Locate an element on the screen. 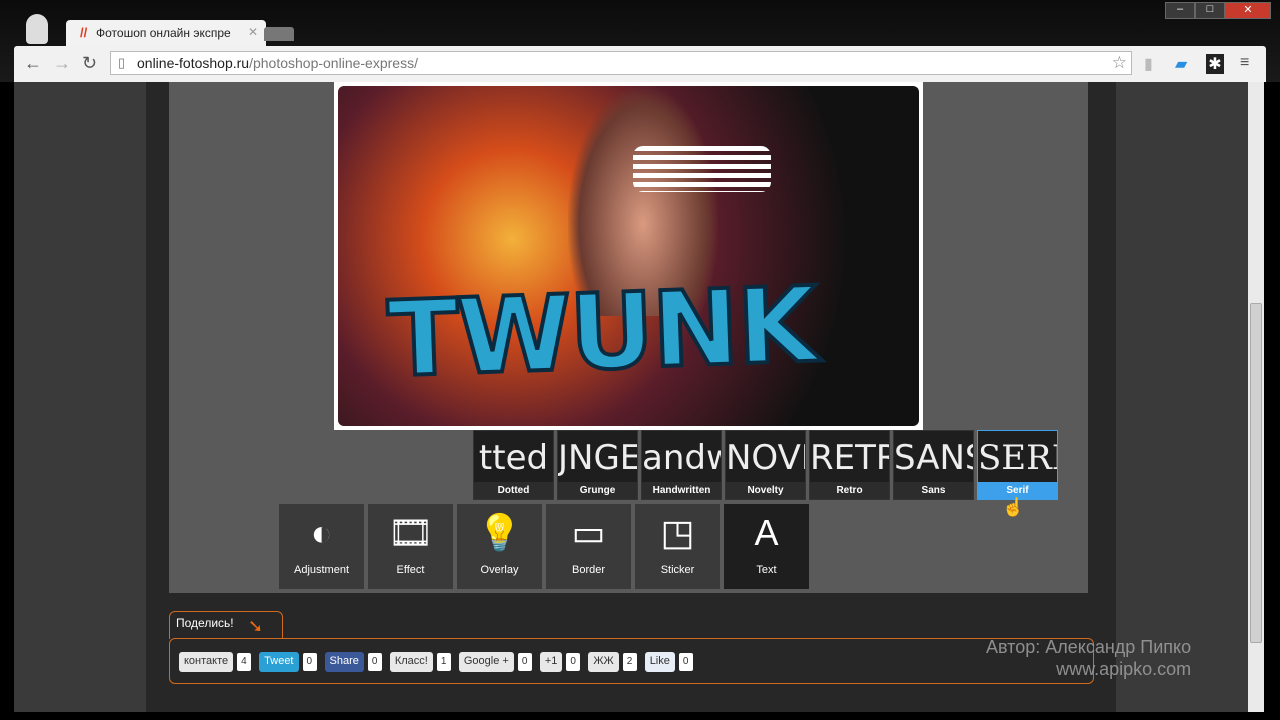 The height and width of the screenshot is (720, 1280). url-host: online-fotoshop.ru is located at coordinates (193, 63).